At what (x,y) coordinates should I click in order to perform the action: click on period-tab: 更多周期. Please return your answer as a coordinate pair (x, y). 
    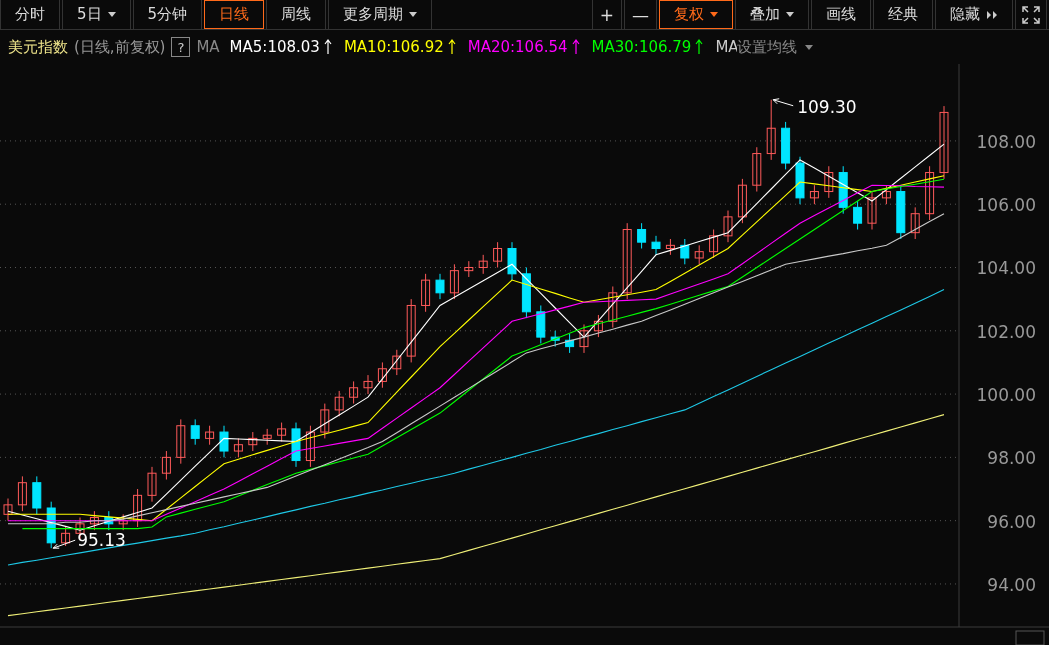
    Looking at the image, I should click on (380, 14).